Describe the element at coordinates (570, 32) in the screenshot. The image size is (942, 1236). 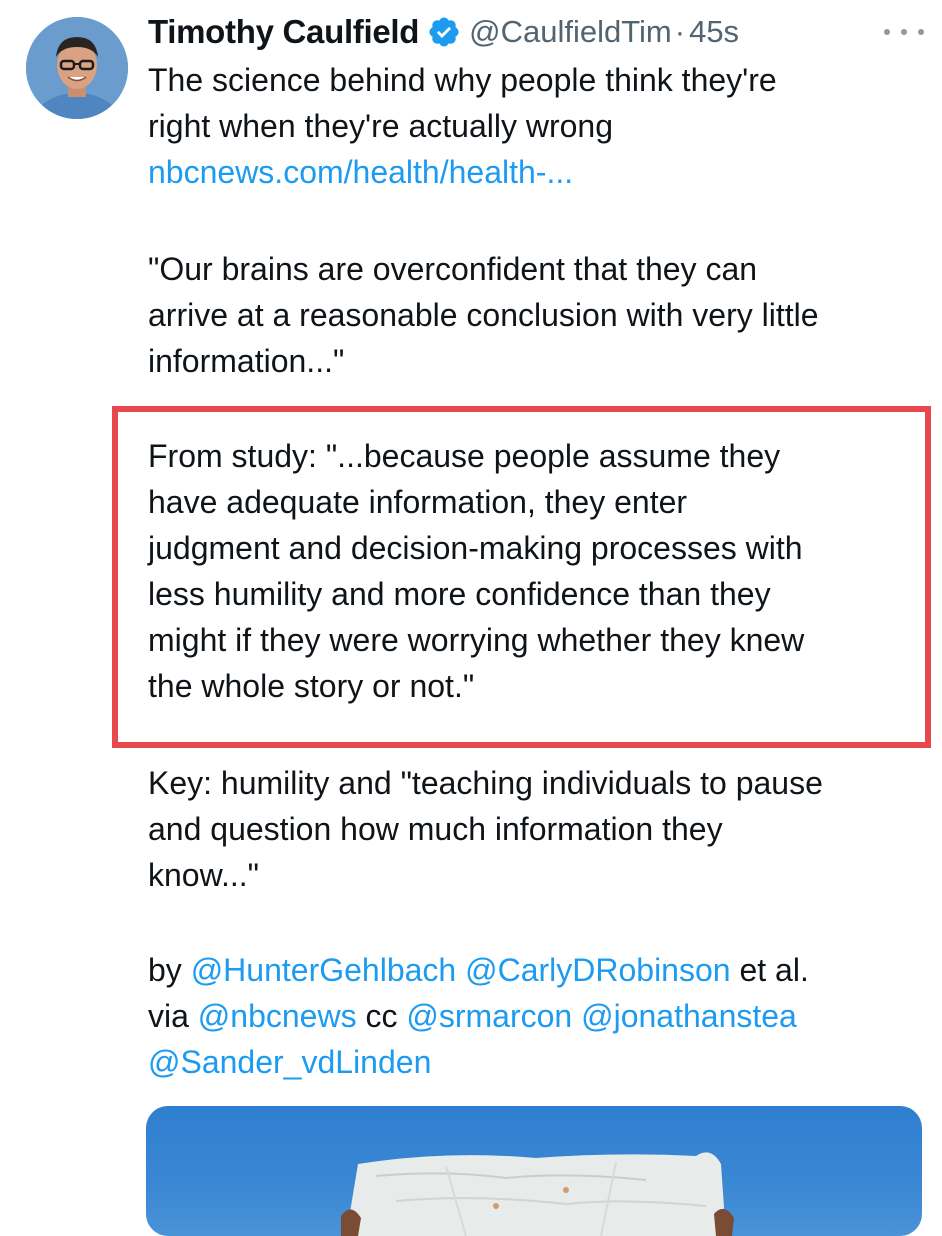
I see `user-handle: @CaulfieldTim` at that location.